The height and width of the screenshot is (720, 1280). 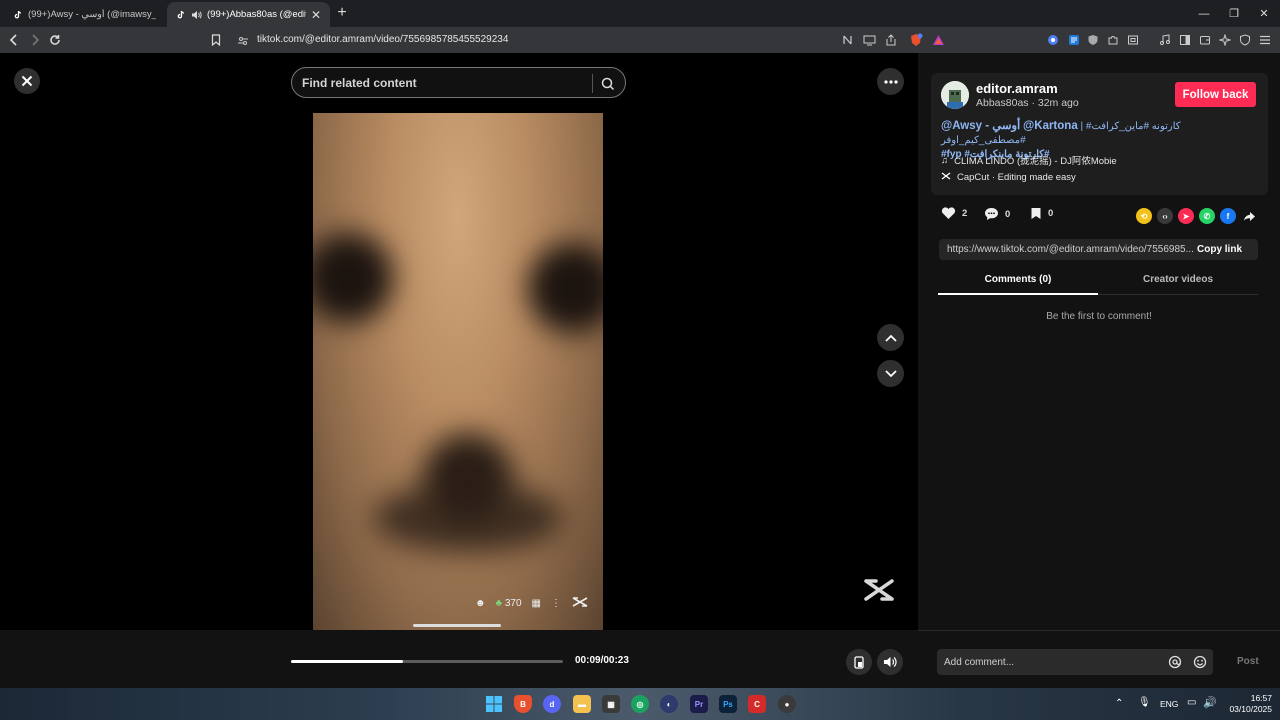 I want to click on restore-button: ❐, so click(x=1234, y=13).